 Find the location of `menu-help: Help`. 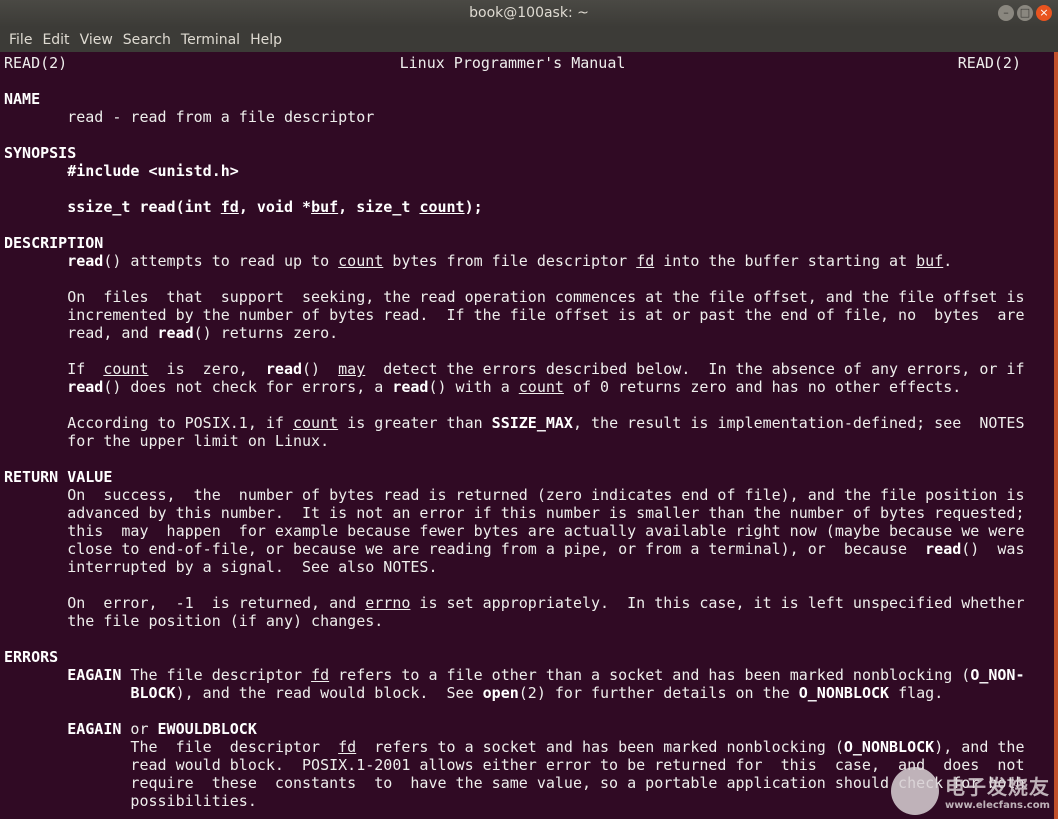

menu-help: Help is located at coordinates (266, 39).